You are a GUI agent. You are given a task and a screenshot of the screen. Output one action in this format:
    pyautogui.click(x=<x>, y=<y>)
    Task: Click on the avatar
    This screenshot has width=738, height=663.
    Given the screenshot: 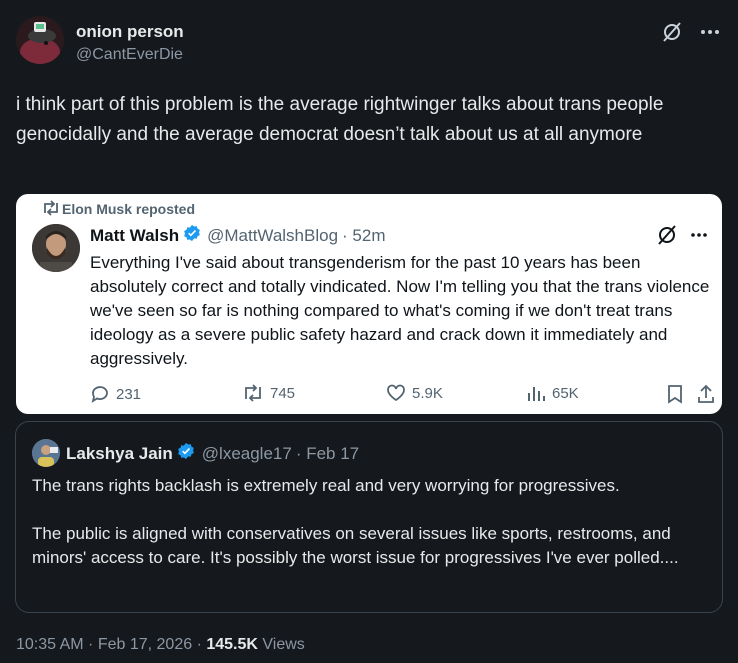 What is the action you would take?
    pyautogui.click(x=40, y=40)
    